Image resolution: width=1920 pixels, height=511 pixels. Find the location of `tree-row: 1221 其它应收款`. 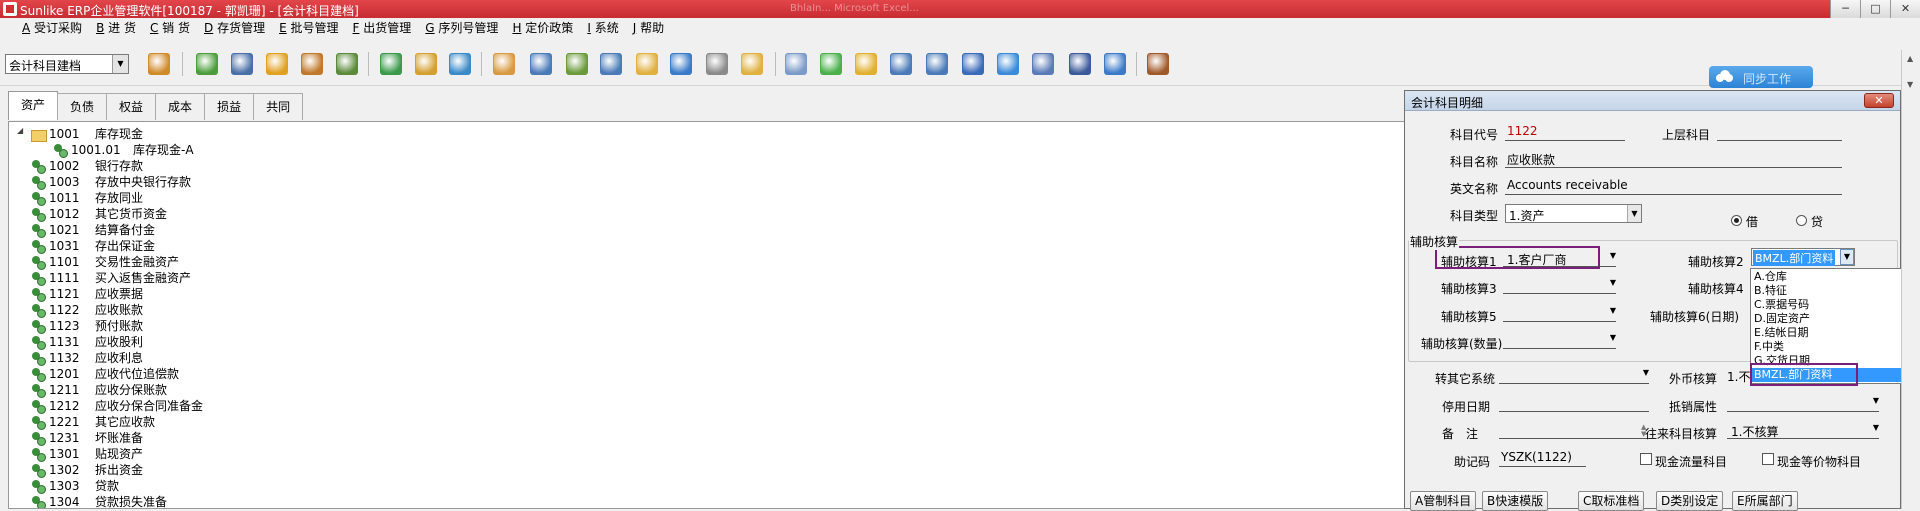

tree-row: 1221 其它应收款 is located at coordinates (93, 422).